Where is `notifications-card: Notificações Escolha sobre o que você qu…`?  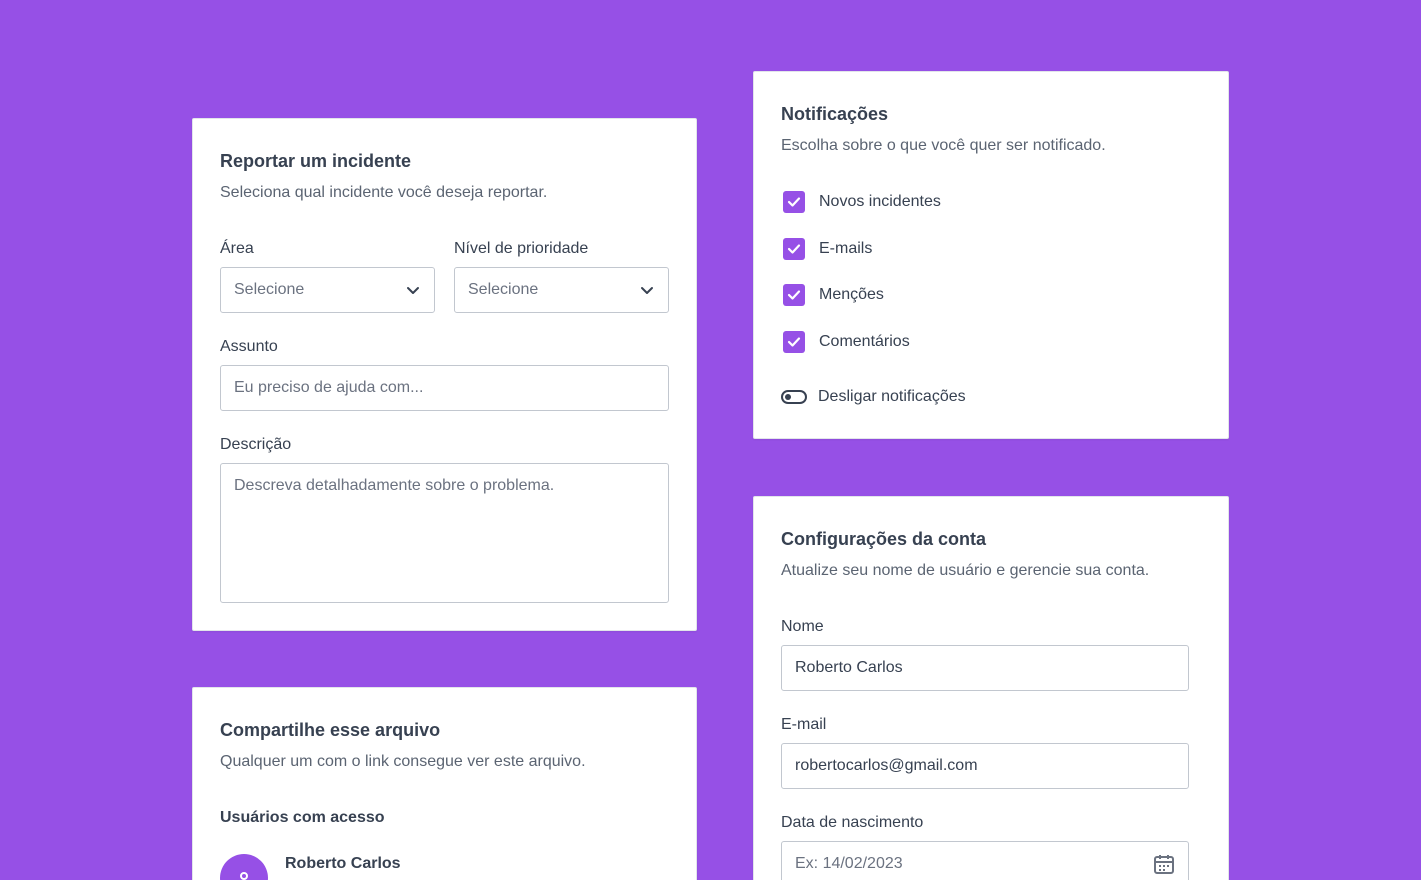 notifications-card: Notificações Escolha sobre o que você qu… is located at coordinates (991, 255).